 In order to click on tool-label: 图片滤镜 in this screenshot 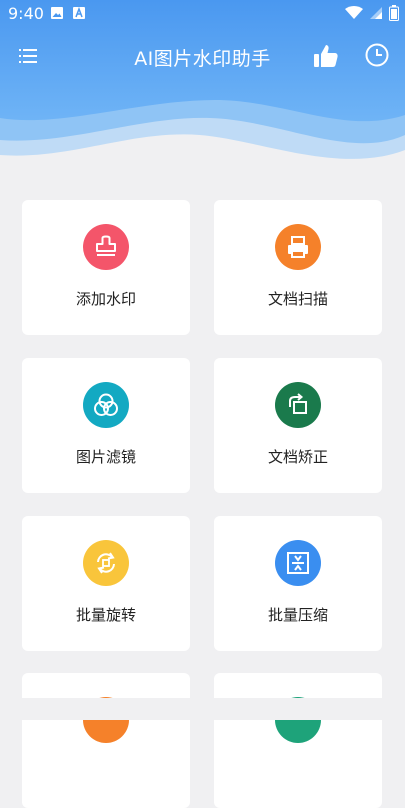, I will do `click(105, 457)`.